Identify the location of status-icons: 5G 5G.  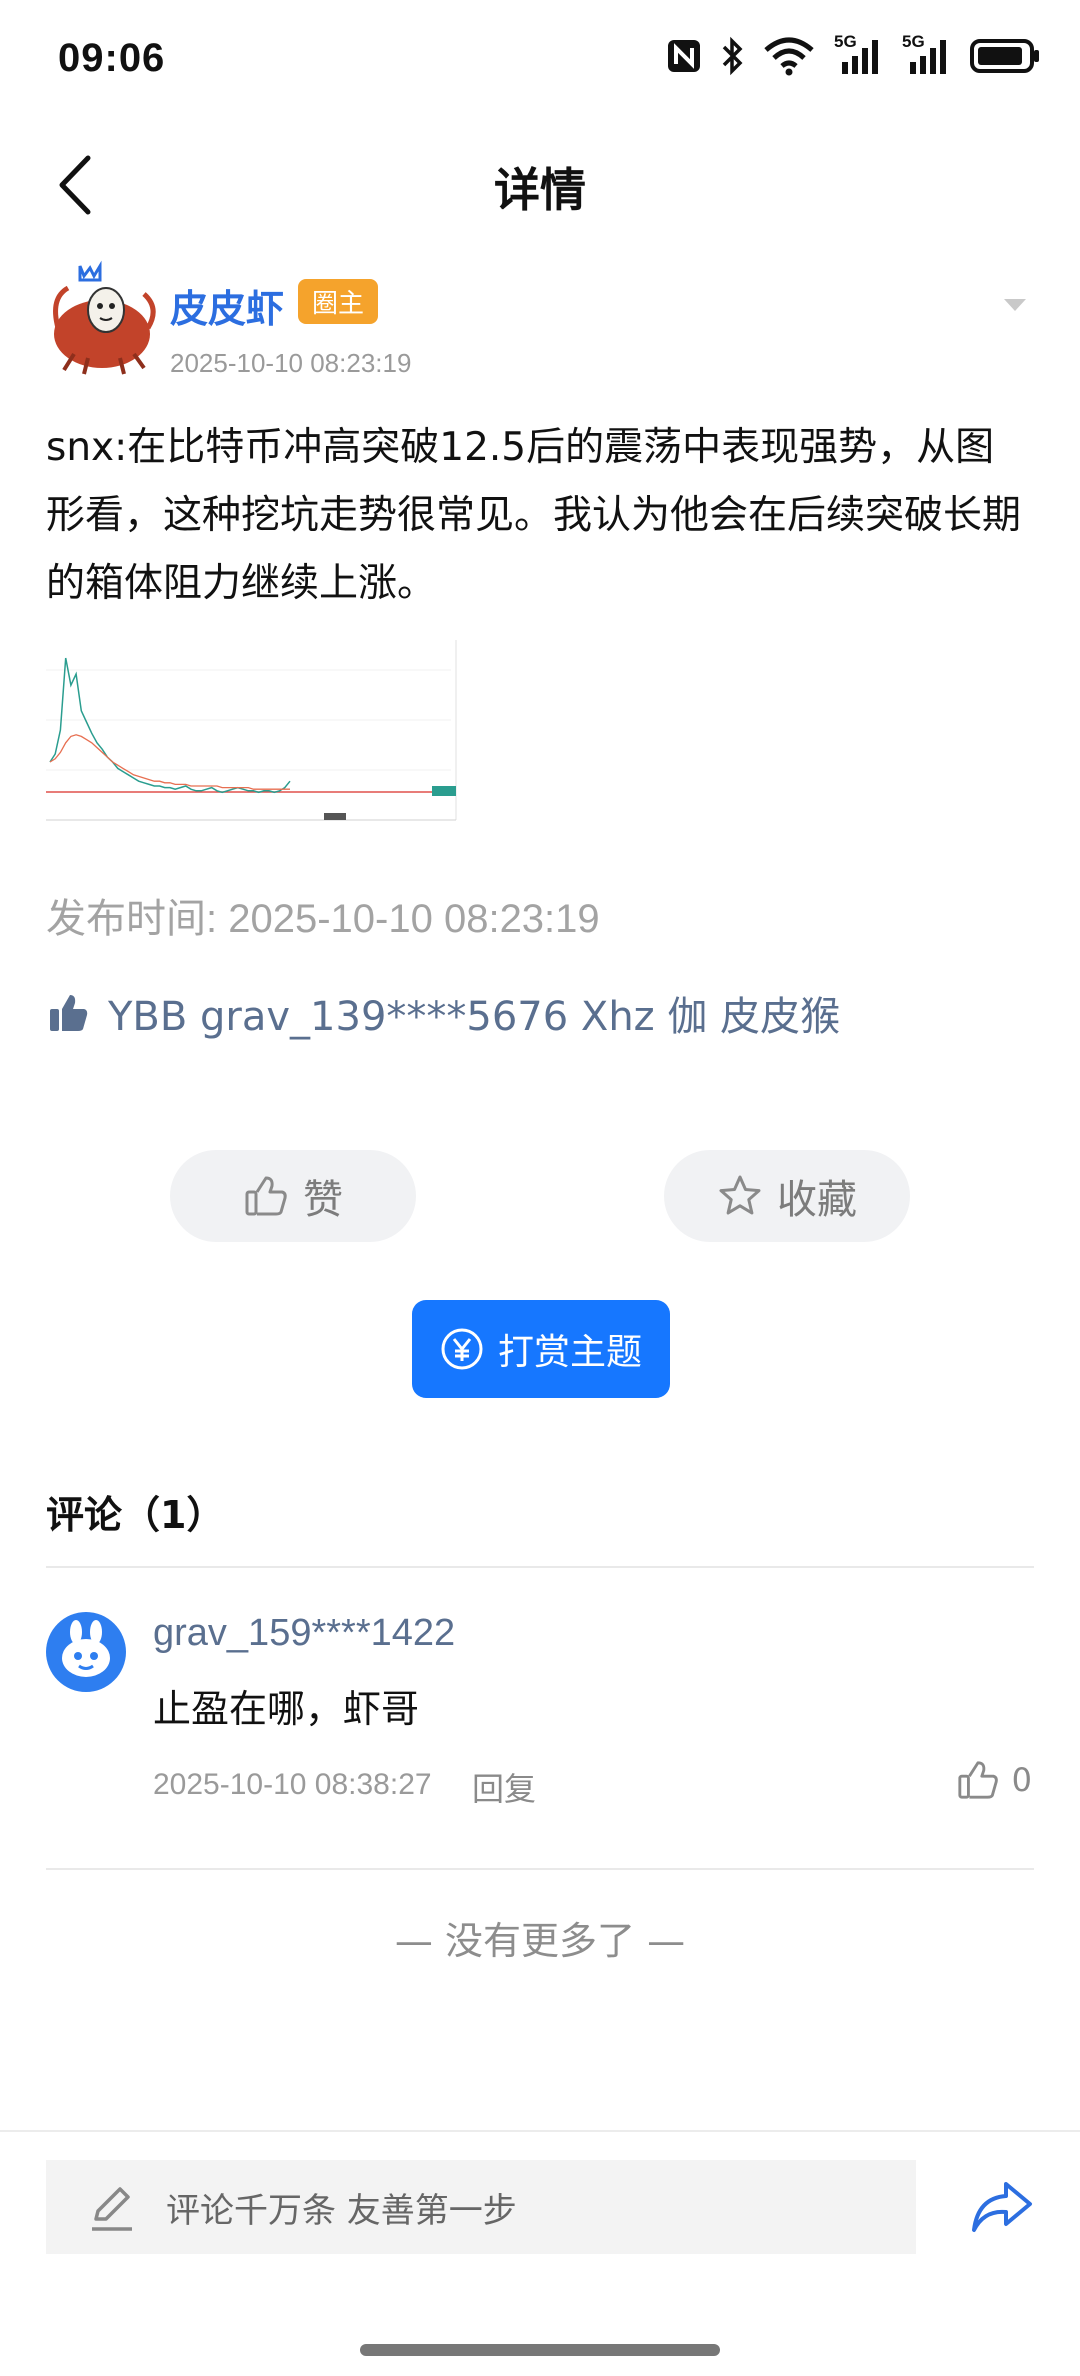
(853, 54).